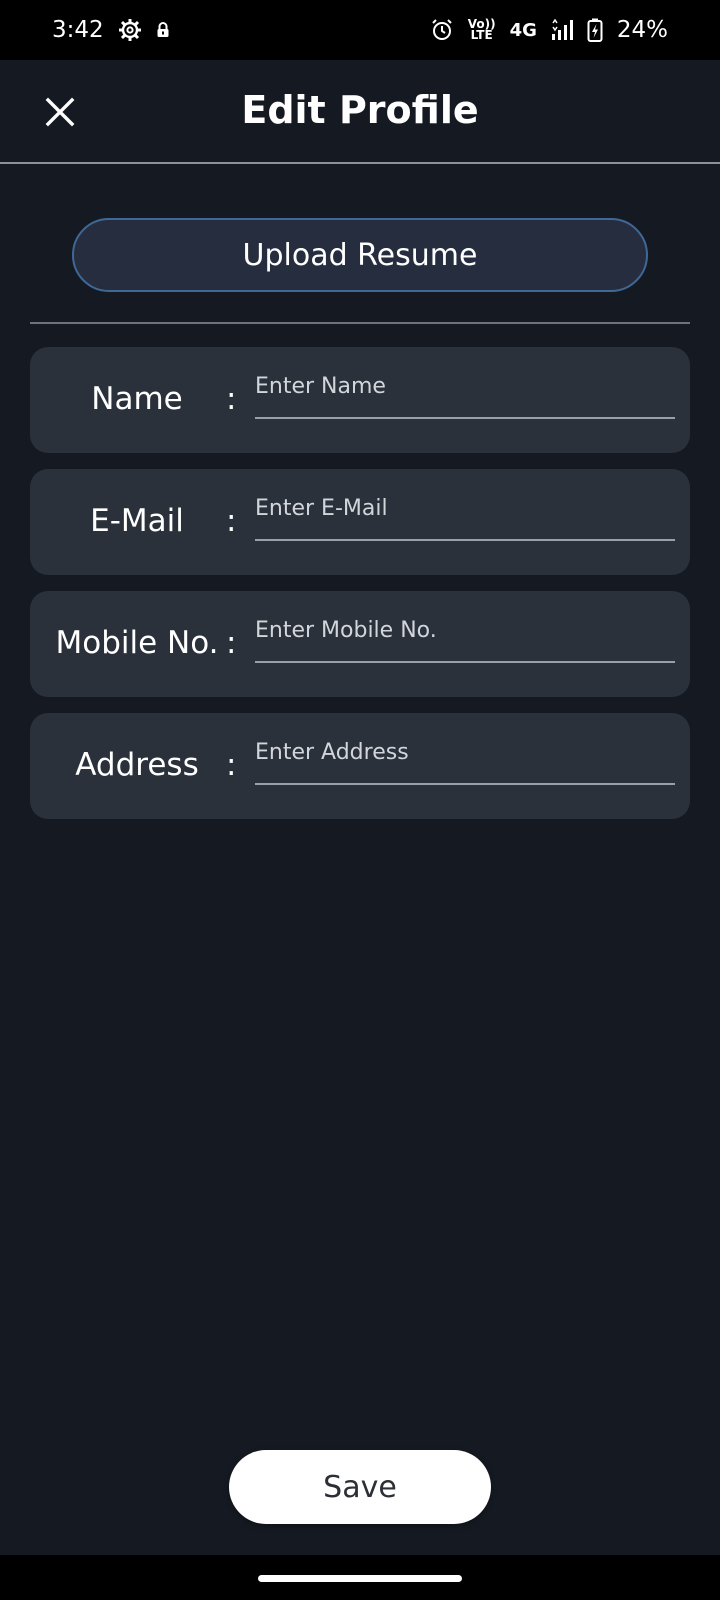 This screenshot has height=1600, width=720. What do you see at coordinates (465, 638) in the screenshot?
I see `mobile-input` at bounding box center [465, 638].